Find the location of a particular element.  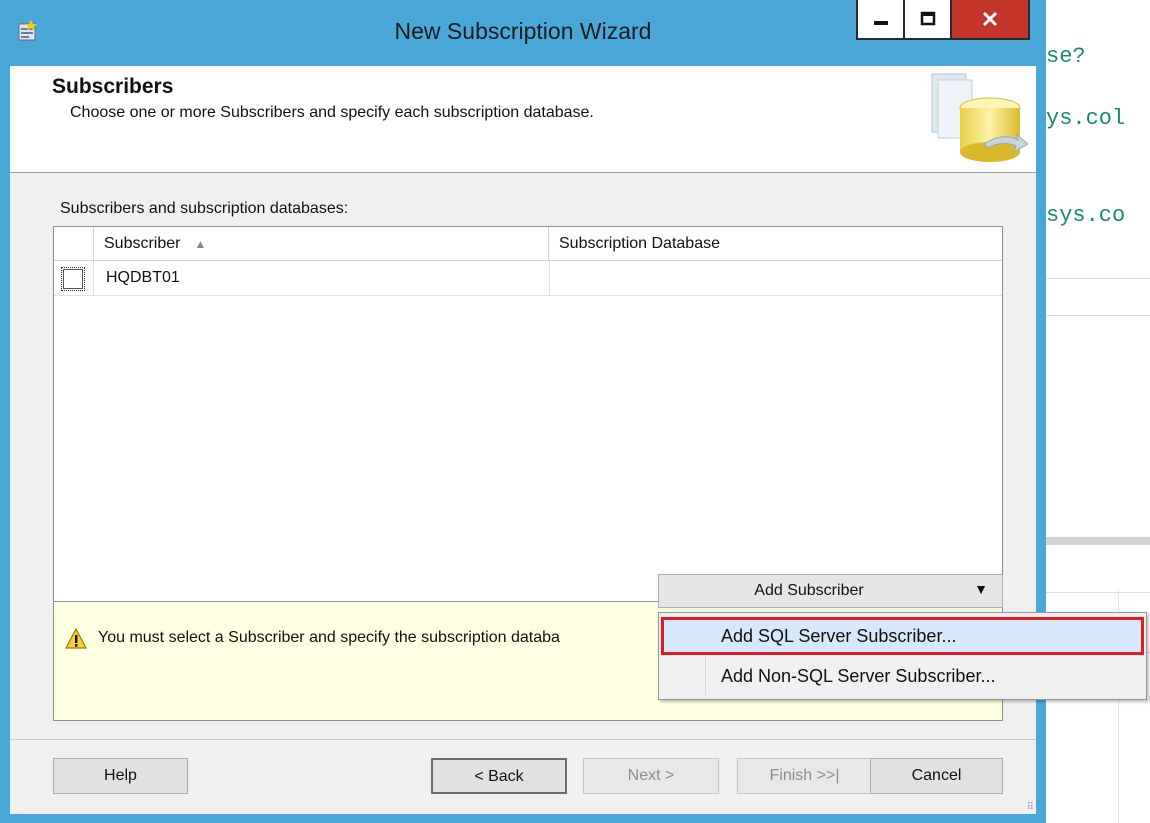

code-line: sys.co is located at coordinates (1086, 215).